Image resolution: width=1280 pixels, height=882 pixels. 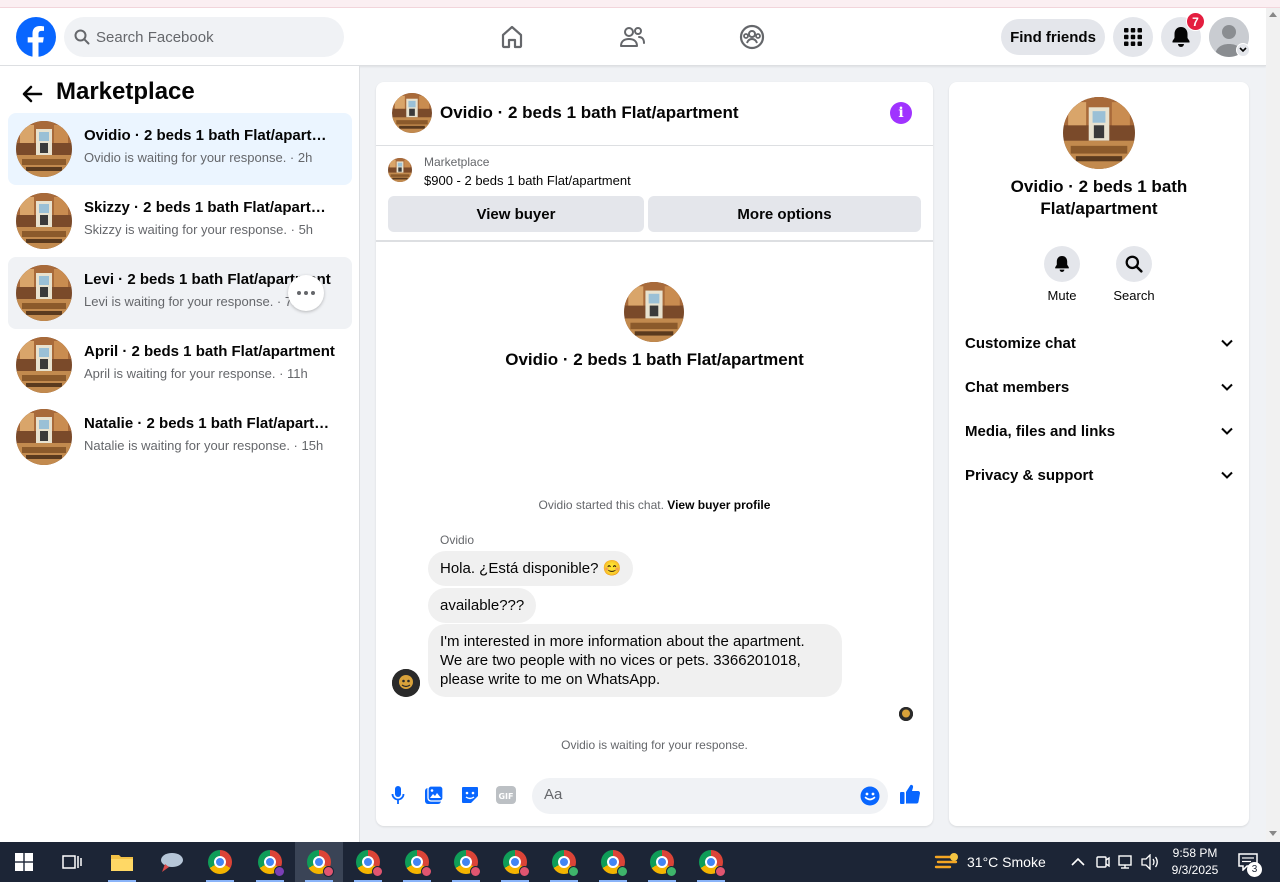 What do you see at coordinates (1006, 862) in the screenshot?
I see `weather-text: 31°C Smoke` at bounding box center [1006, 862].